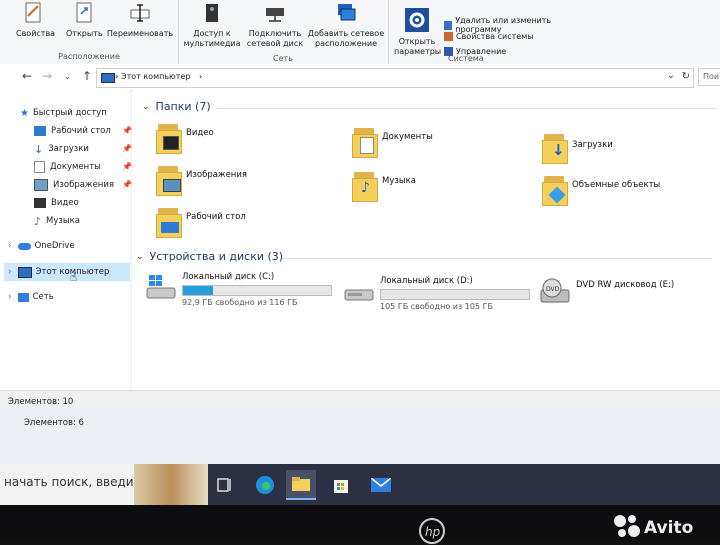 Image resolution: width=720 pixels, height=545 pixels. What do you see at coordinates (84, 12) in the screenshot?
I see `open-icon` at bounding box center [84, 12].